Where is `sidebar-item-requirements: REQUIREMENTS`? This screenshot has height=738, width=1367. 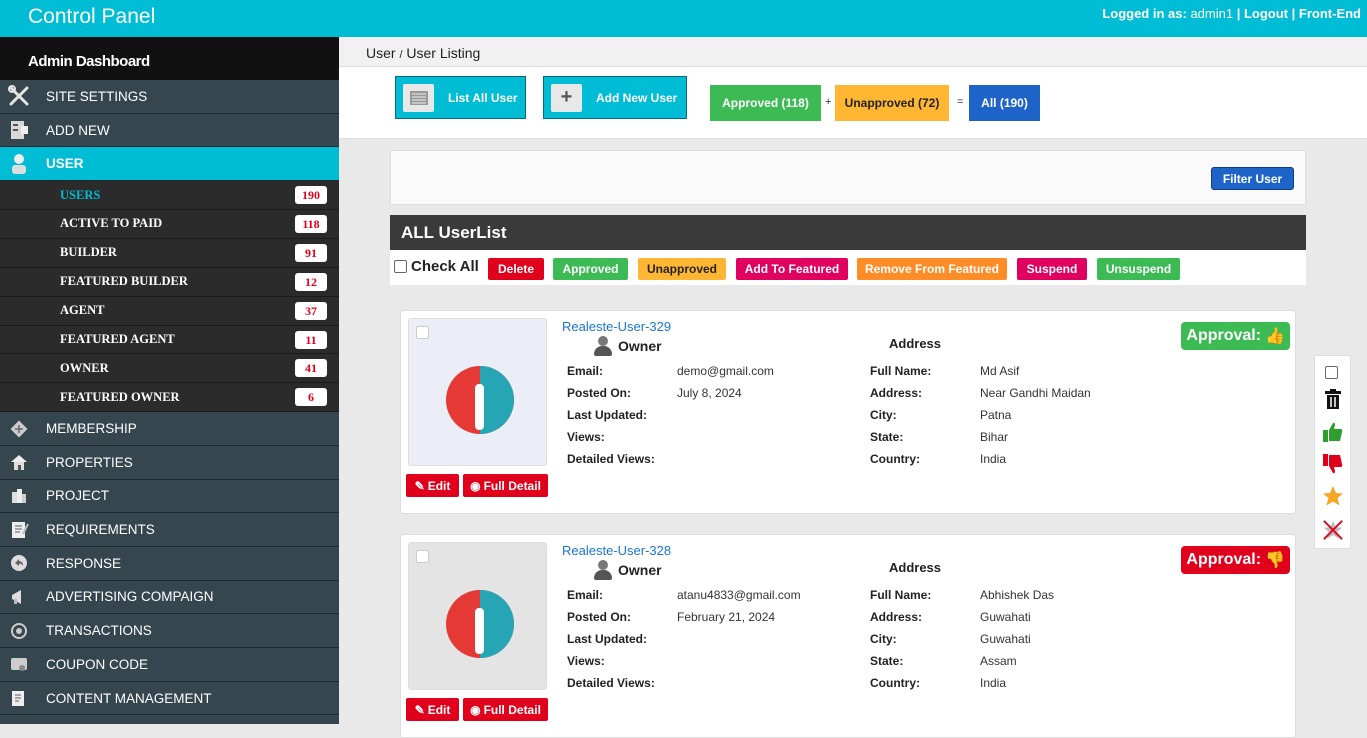 sidebar-item-requirements: REQUIREMENTS is located at coordinates (169, 530).